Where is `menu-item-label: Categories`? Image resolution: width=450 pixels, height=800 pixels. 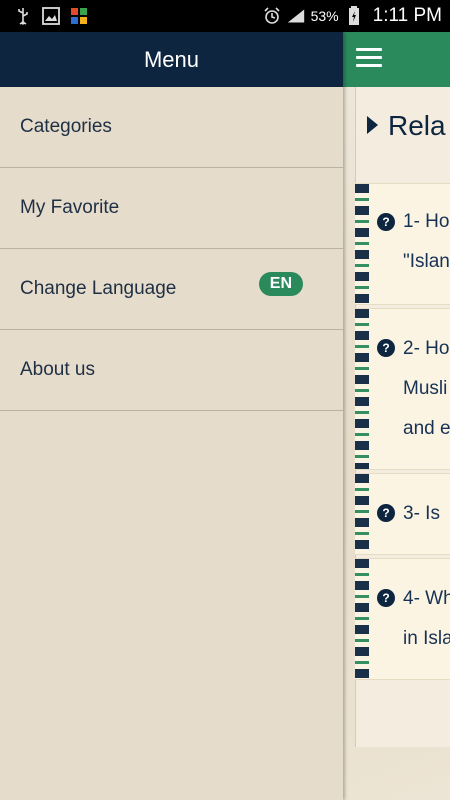 menu-item-label: Categories is located at coordinates (66, 126).